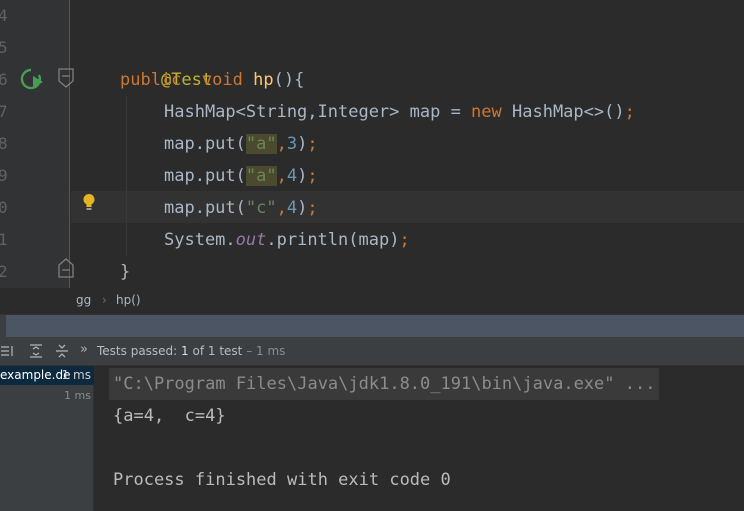 This screenshot has width=744, height=511. Describe the element at coordinates (4, 15) in the screenshot. I see `line-number: 4` at that location.